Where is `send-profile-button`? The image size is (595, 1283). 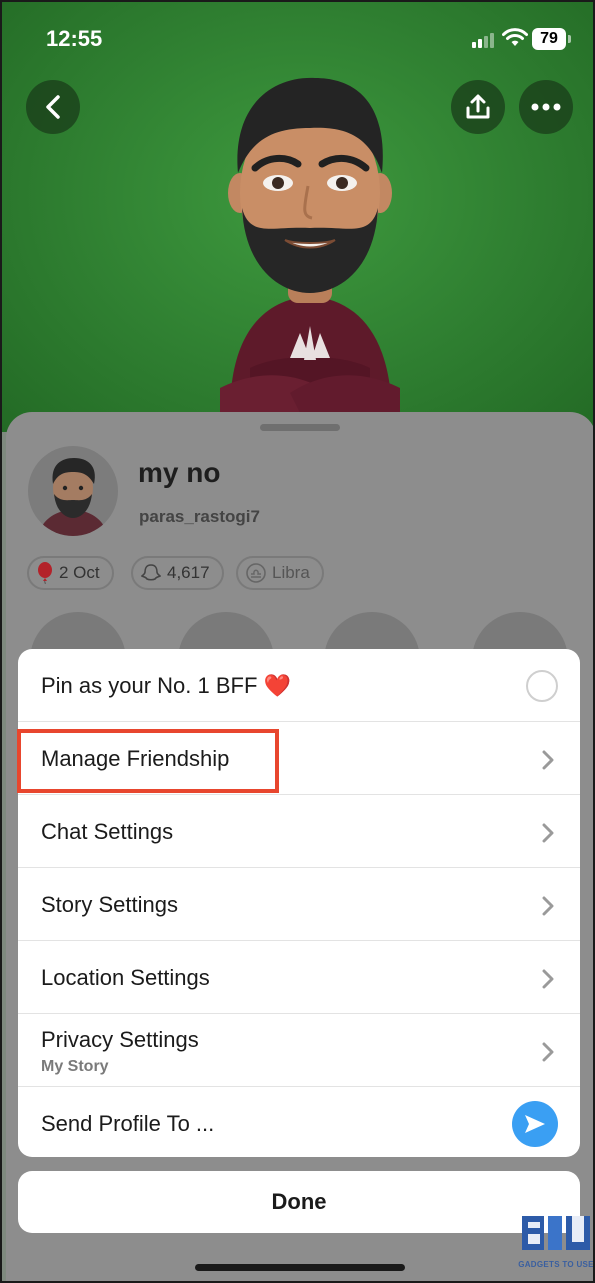 send-profile-button is located at coordinates (535, 1124).